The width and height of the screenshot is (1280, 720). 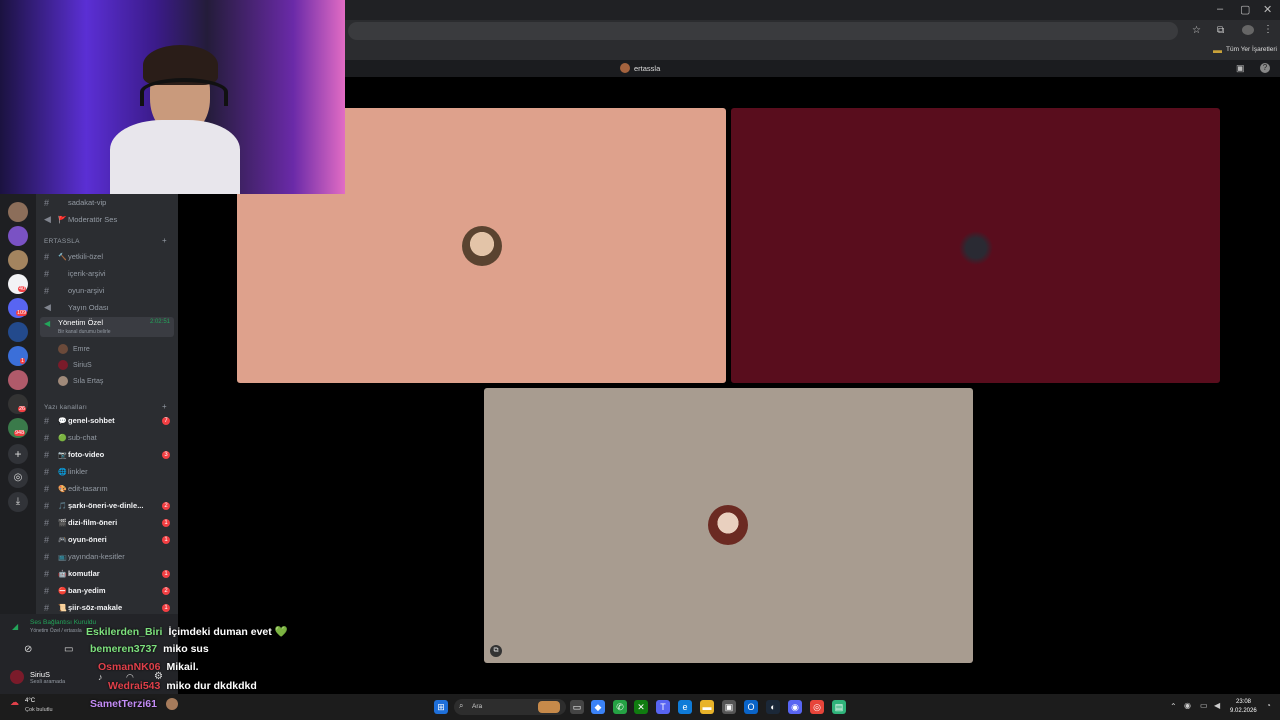 What do you see at coordinates (166, 420) in the screenshot?
I see `unread-badge: 7` at bounding box center [166, 420].